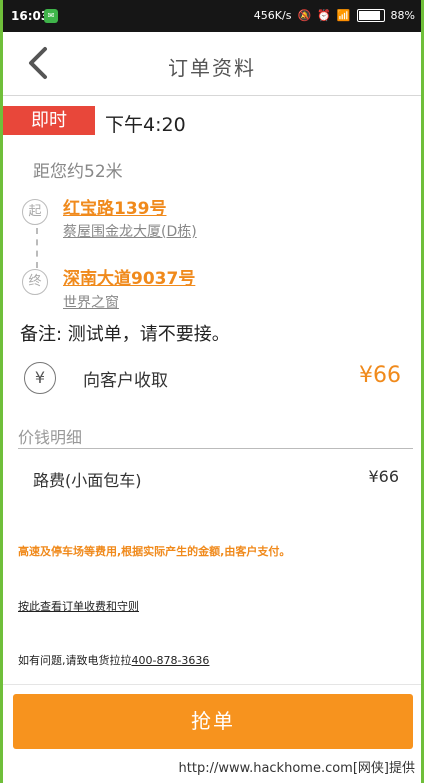 Image resolution: width=424 pixels, height=783 pixels. Describe the element at coordinates (51, 16) in the screenshot. I see `app-notification-icon: ✉` at that location.